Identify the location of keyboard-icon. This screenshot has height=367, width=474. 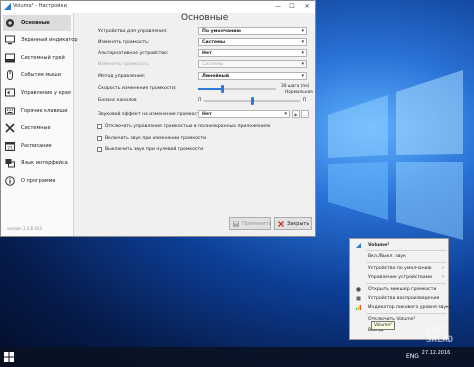
(10, 111).